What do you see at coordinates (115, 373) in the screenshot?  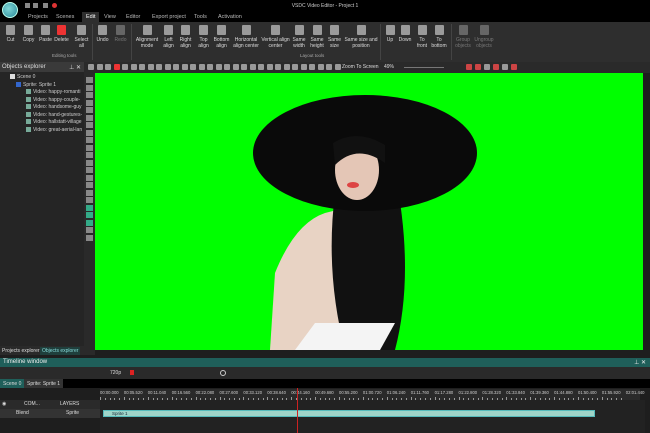 I see `resolution-select: 720p` at bounding box center [115, 373].